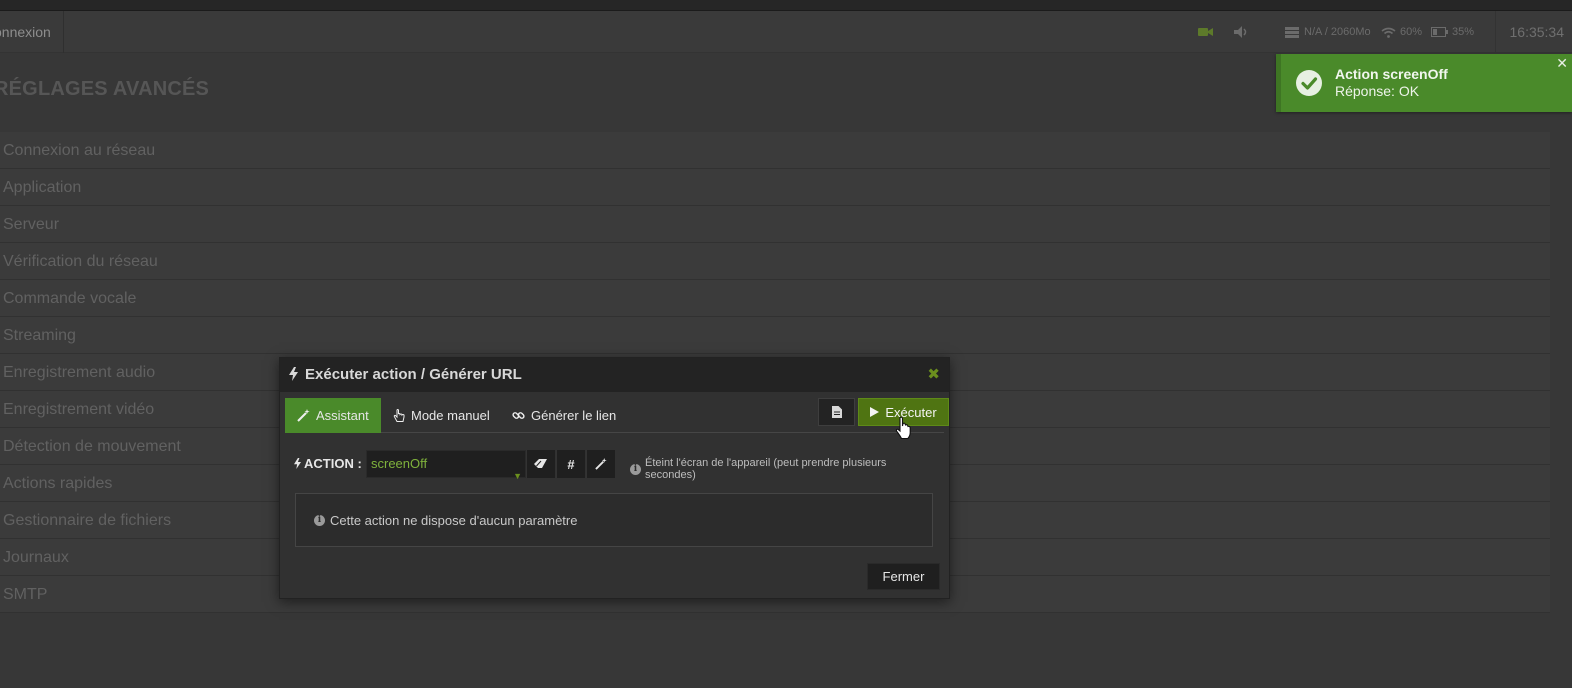  I want to click on action-label: ACTION :, so click(328, 463).